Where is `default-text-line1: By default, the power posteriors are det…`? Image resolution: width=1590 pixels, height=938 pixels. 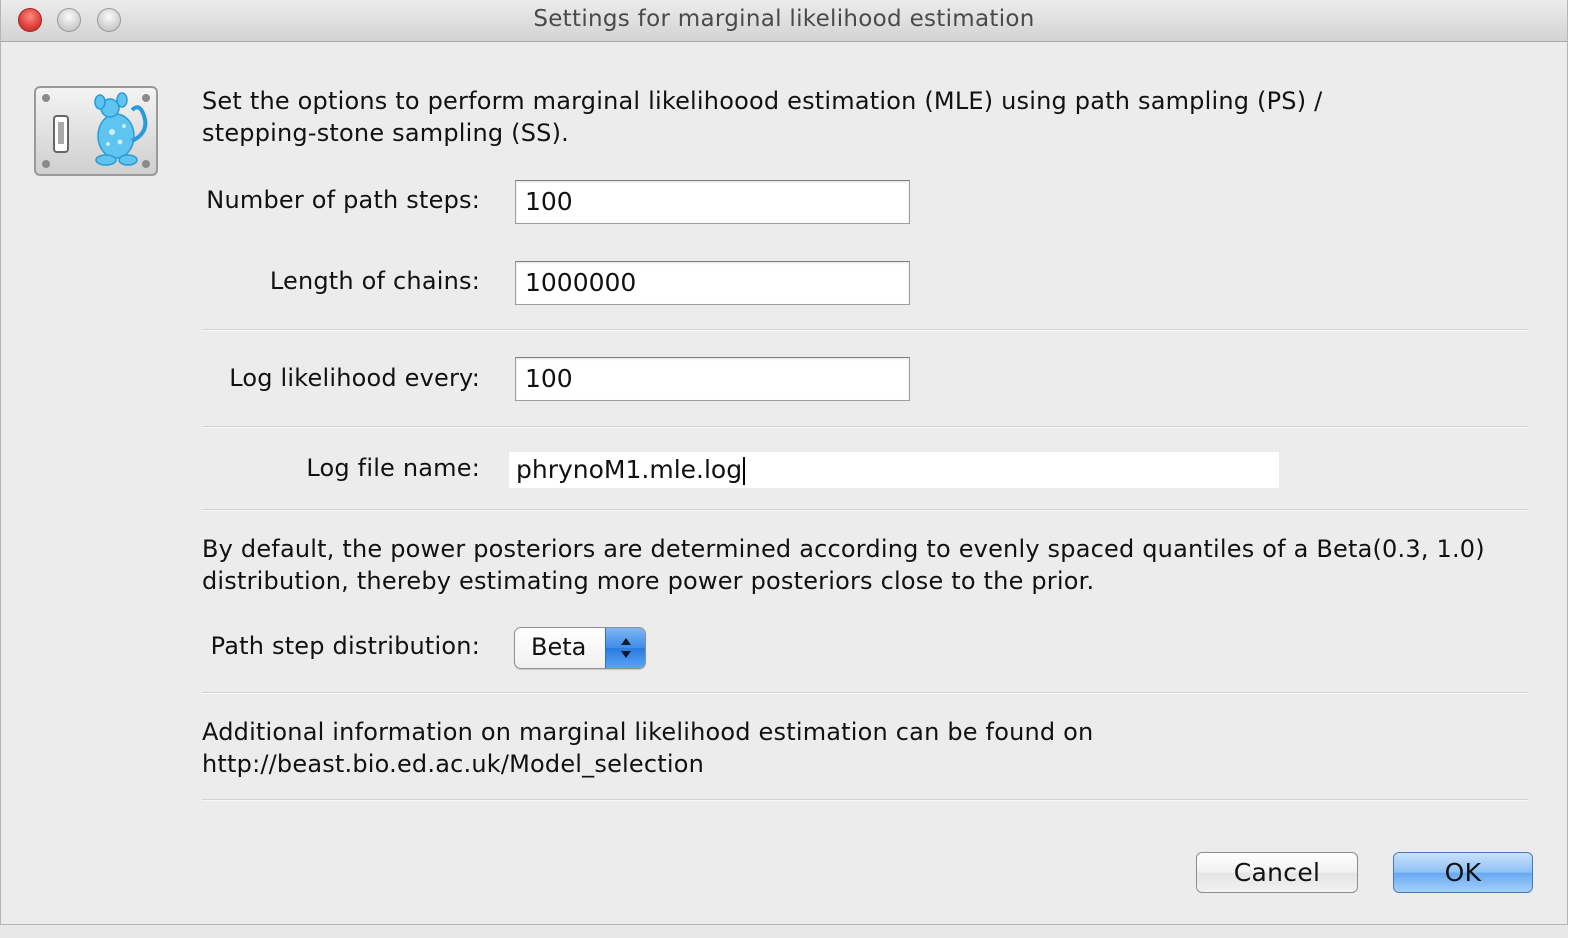 default-text-line1: By default, the power posteriors are det… is located at coordinates (843, 549).